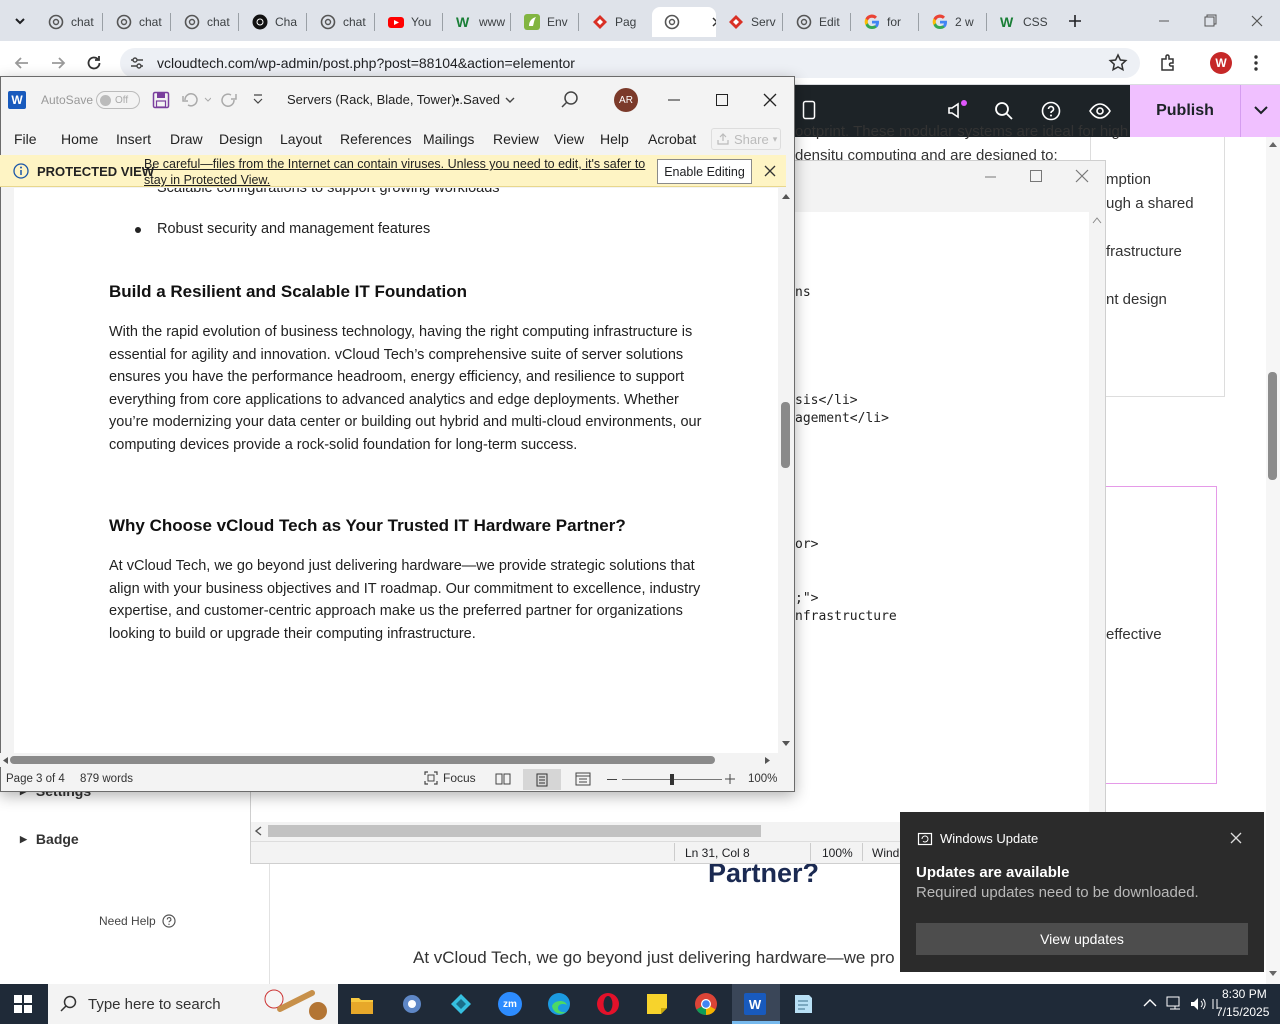 The image size is (1280, 1024). Describe the element at coordinates (118, 100) in the screenshot. I see `autosave-toggle: Off` at that location.